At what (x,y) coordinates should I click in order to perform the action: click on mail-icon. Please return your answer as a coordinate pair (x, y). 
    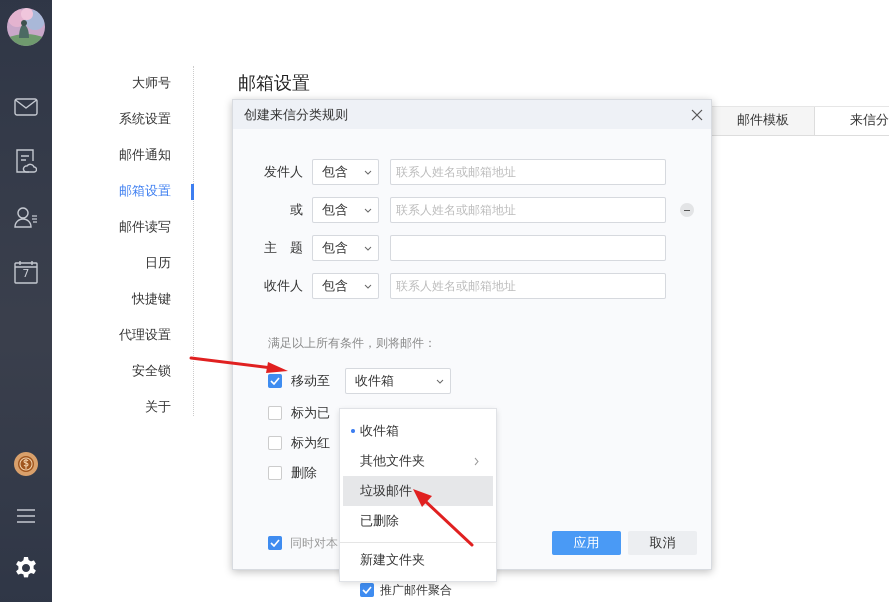
    Looking at the image, I should click on (26, 107).